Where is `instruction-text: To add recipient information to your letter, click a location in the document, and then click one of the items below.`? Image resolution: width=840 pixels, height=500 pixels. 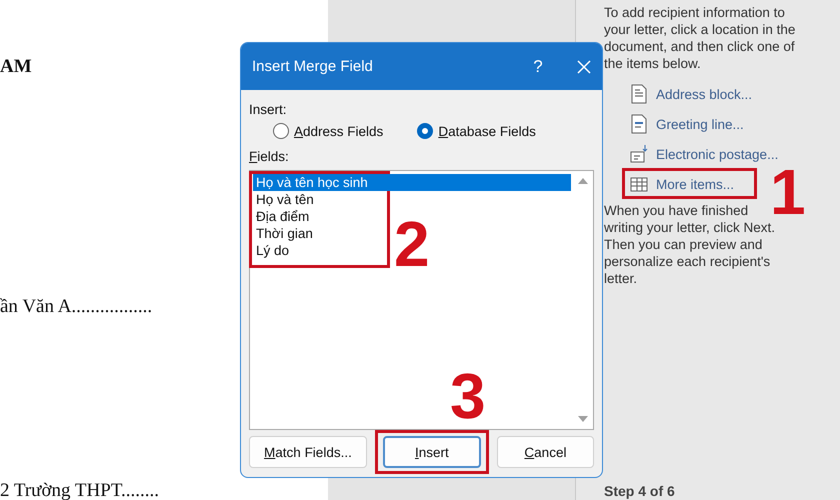
instruction-text: To add recipient information to your letter, click a location in the document, and then click one of the items below. is located at coordinates (700, 38).